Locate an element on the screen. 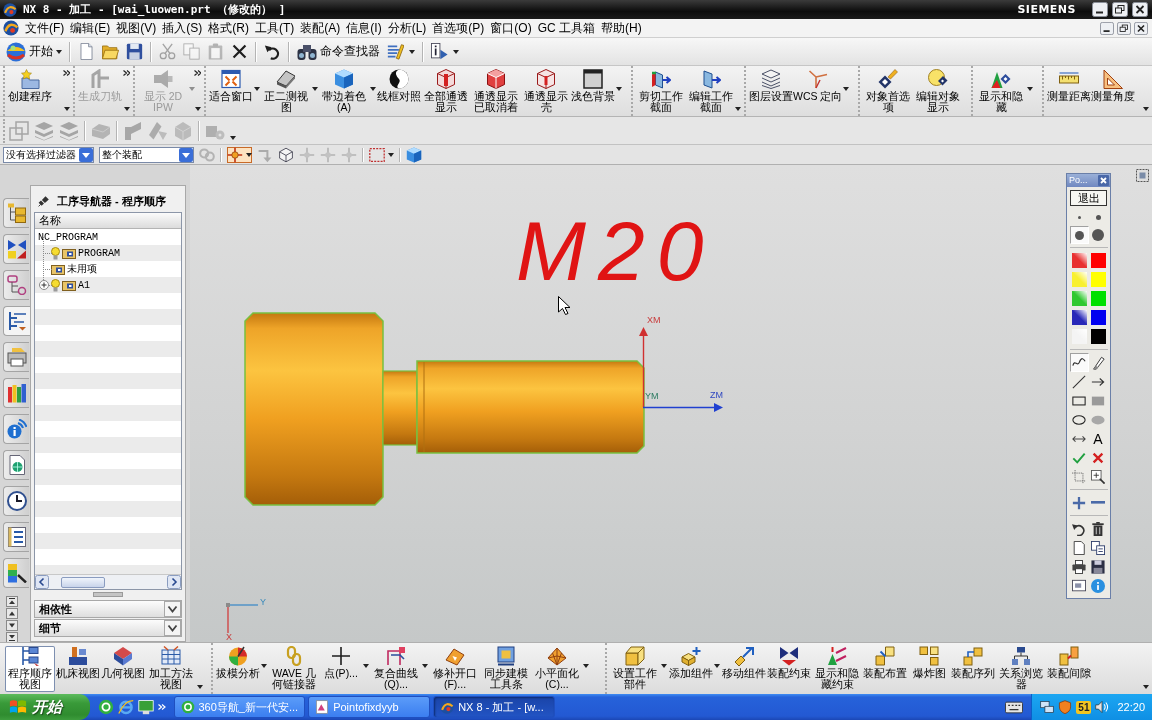  menu-item: 首选项(P) is located at coordinates (458, 28).